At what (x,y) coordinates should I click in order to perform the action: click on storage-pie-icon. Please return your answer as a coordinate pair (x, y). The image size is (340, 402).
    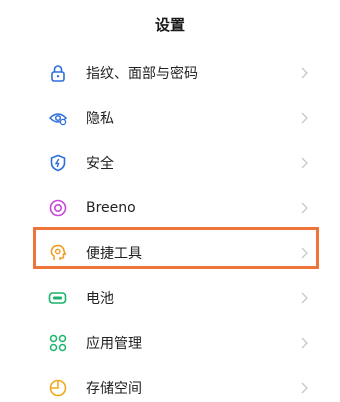
    Looking at the image, I should click on (58, 388).